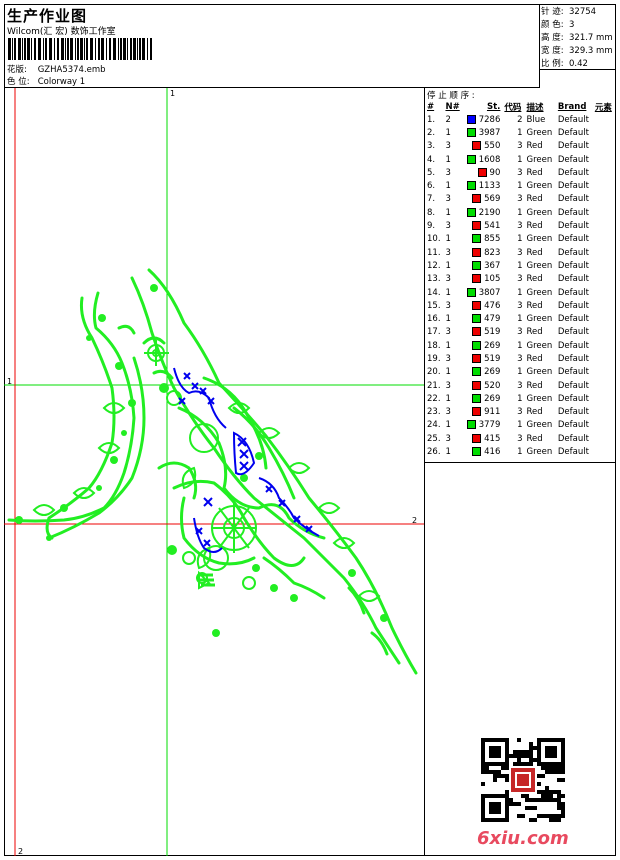  I want to click on stat-value: 0.42, so click(578, 64).